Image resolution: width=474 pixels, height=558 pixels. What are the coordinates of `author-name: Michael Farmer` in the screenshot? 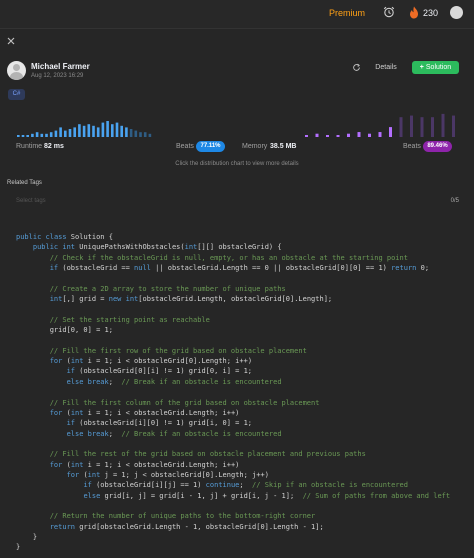 It's located at (60, 66).